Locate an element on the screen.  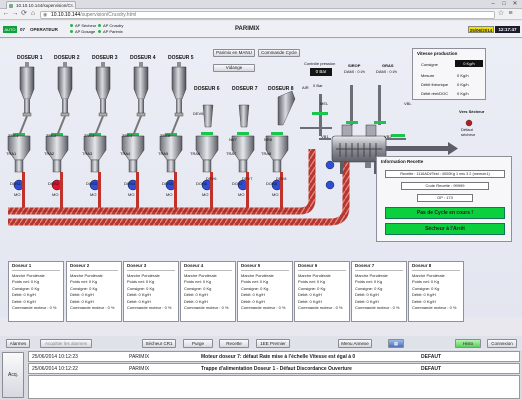
dev-label: DEV8 is located at coordinates (281, 178).